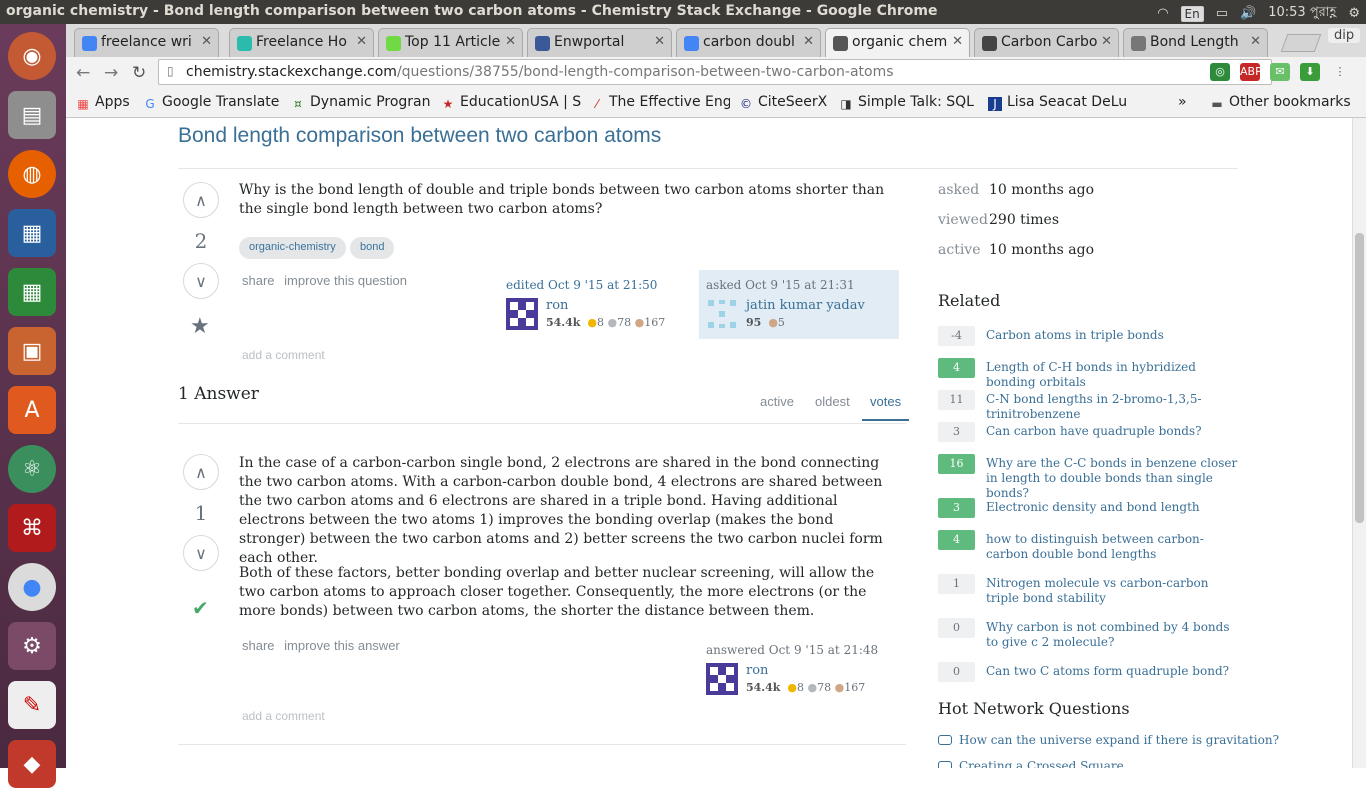 The height and width of the screenshot is (788, 1366). What do you see at coordinates (200, 326) in the screenshot?
I see `favorite-star-icon: ★` at bounding box center [200, 326].